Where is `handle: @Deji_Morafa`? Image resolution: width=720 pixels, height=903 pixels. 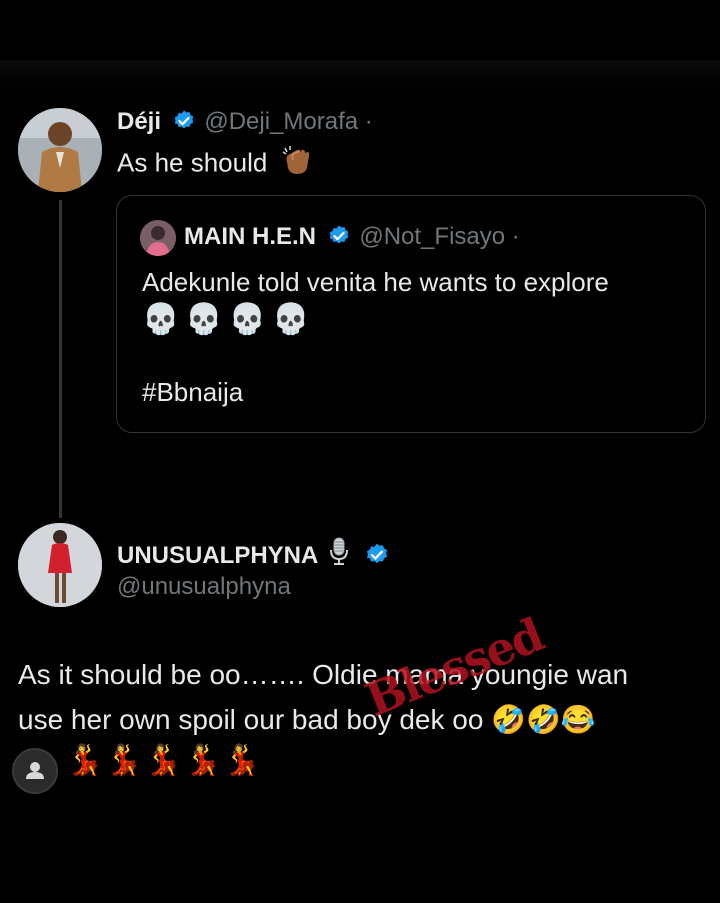 handle: @Deji_Morafa is located at coordinates (281, 121).